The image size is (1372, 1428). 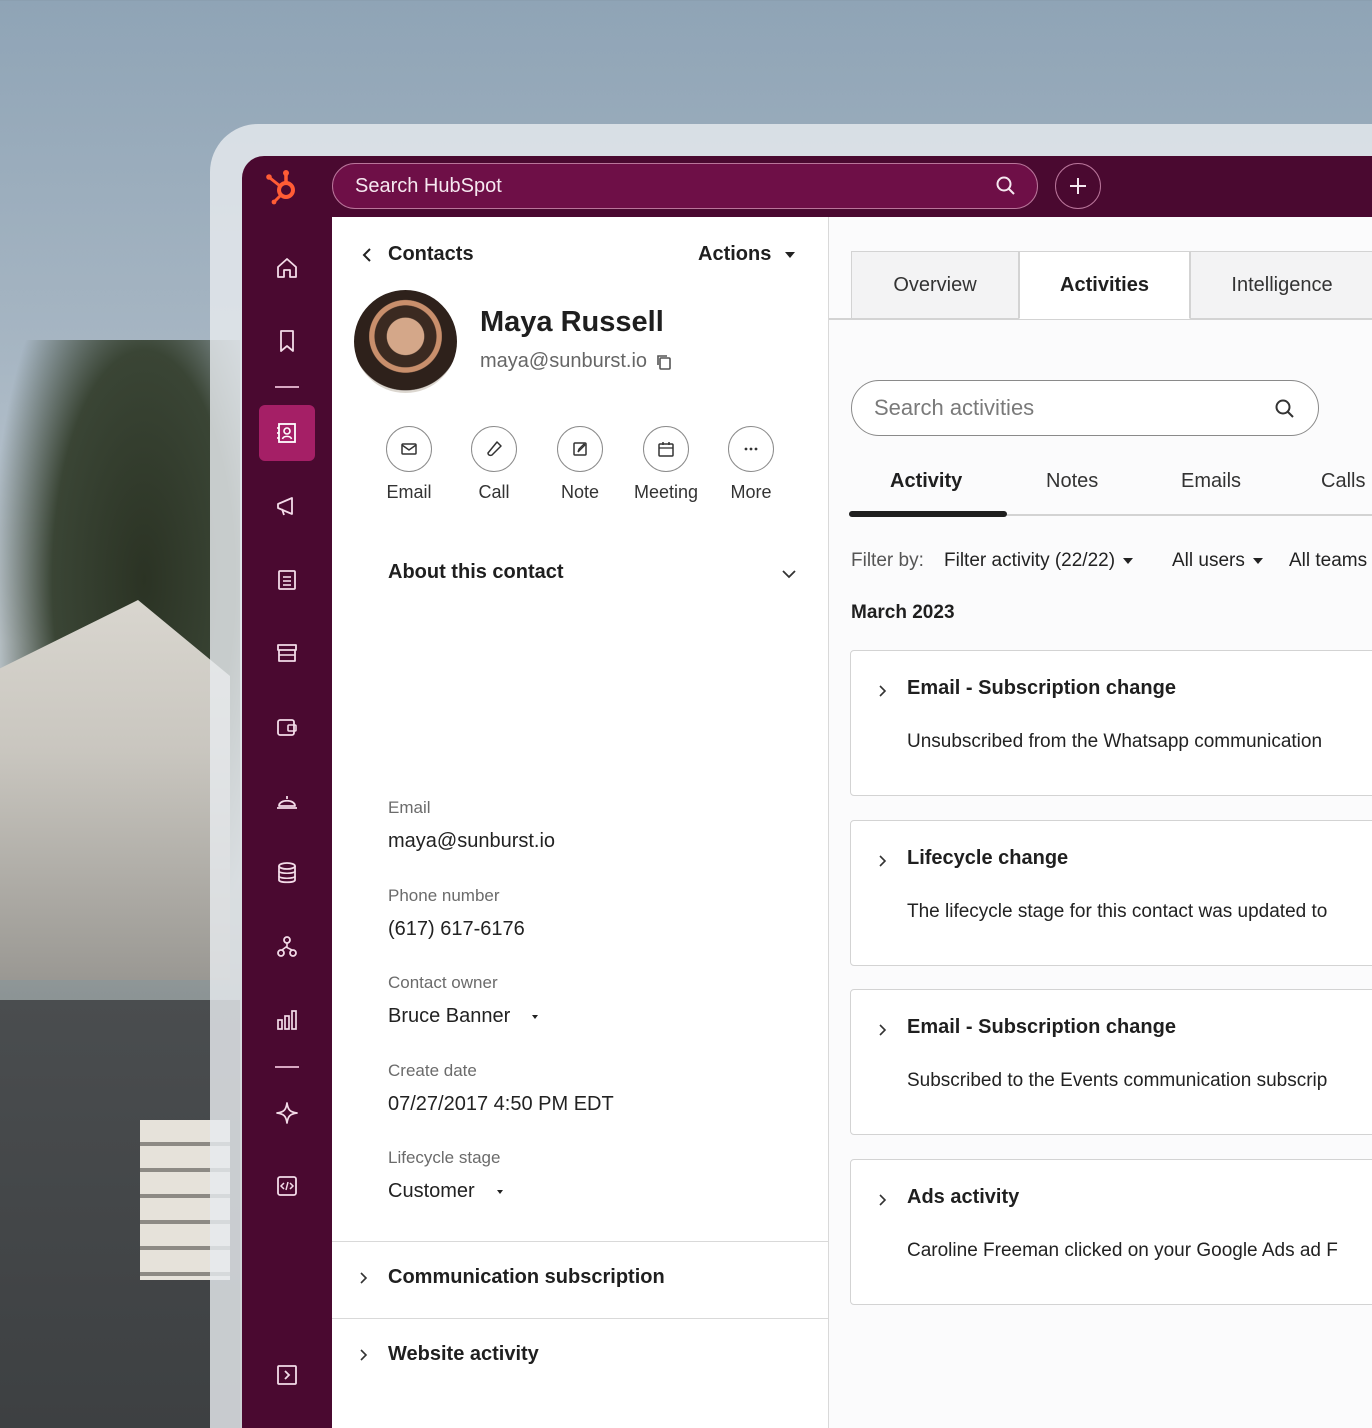 I want to click on more-icon, so click(x=751, y=449).